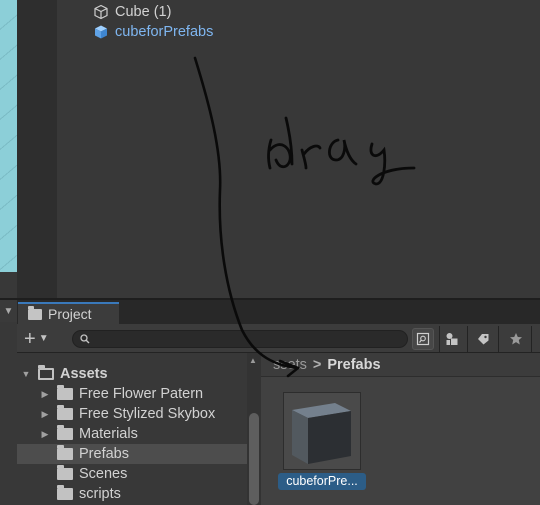 The image size is (540, 505). I want to click on filter-by-type-button, so click(452, 339).